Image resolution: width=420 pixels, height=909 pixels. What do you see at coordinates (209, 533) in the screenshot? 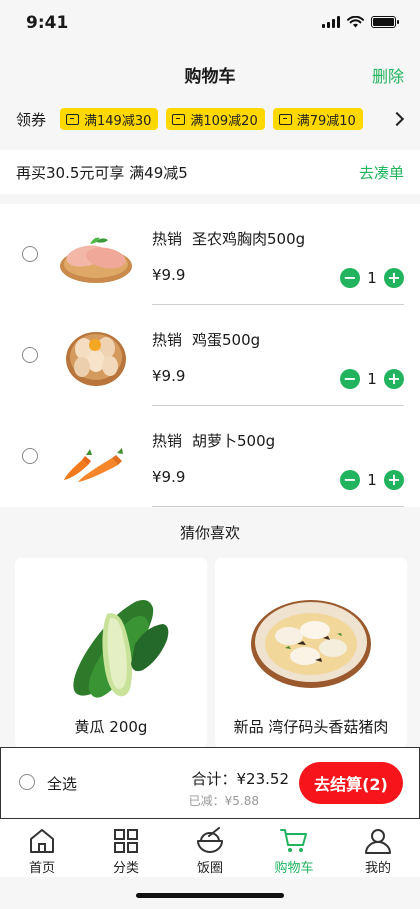
I see `recommend-title: 猜你喜欢` at bounding box center [209, 533].